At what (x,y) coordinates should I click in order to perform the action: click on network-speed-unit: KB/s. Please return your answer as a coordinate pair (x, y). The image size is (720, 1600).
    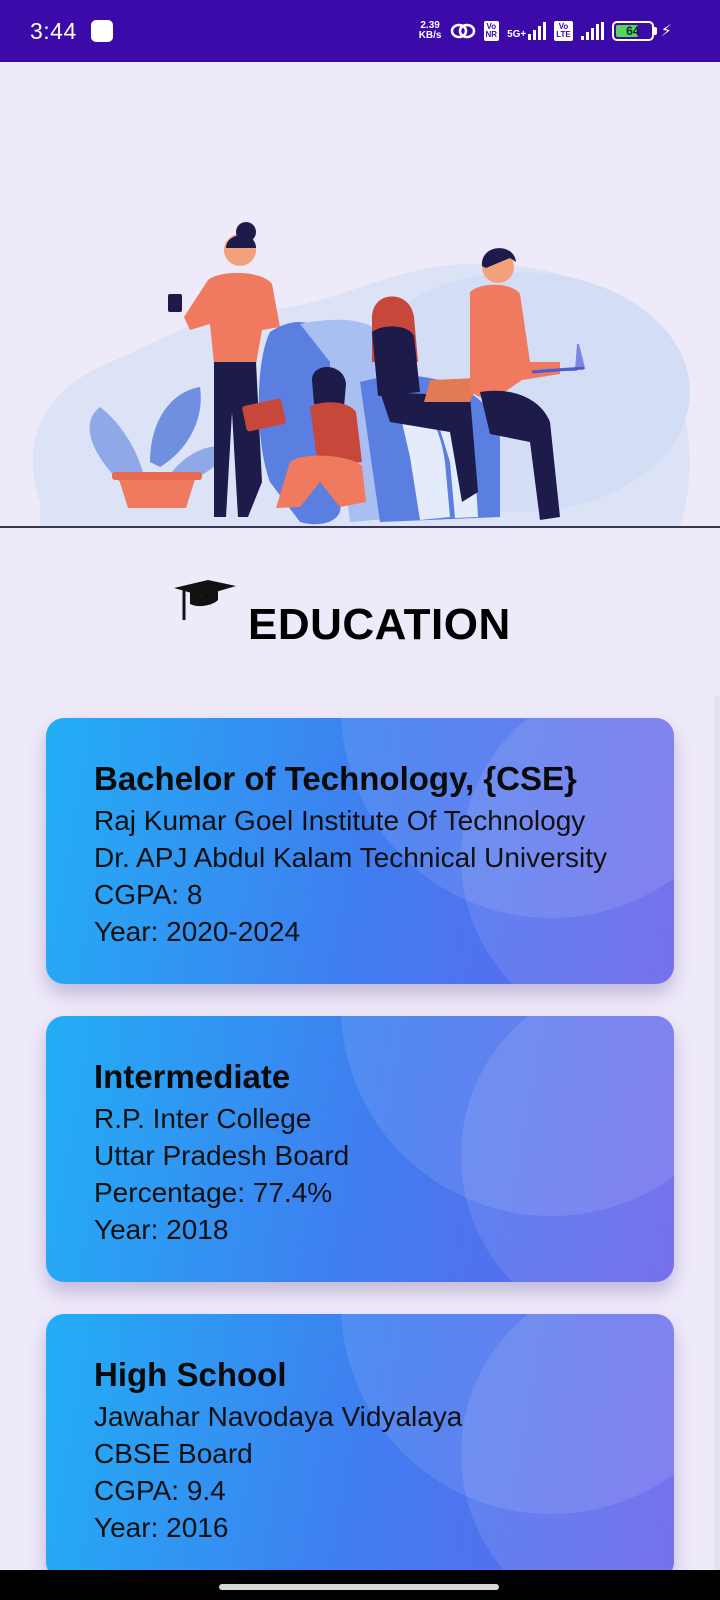
    Looking at the image, I should click on (430, 35).